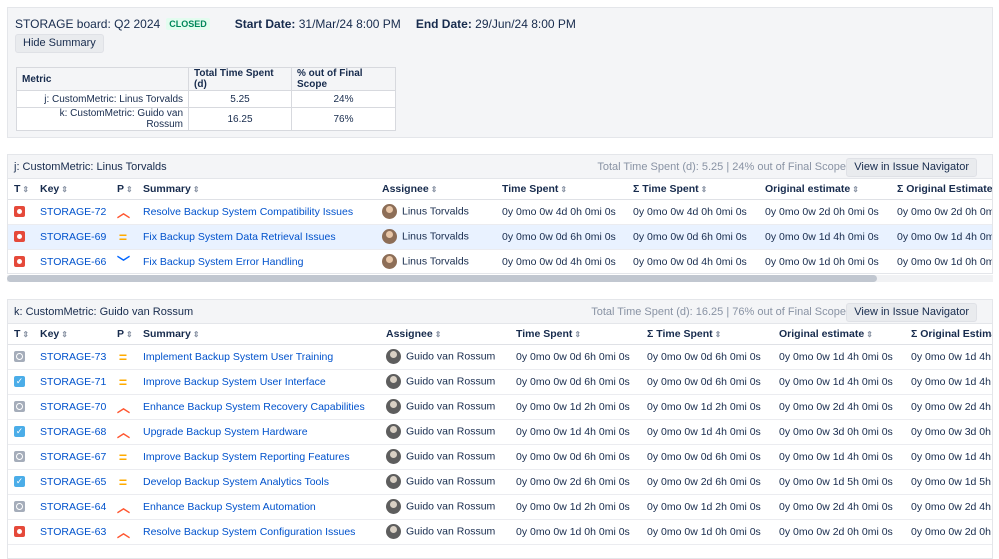  I want to click on issue-summary-link: Upgrade Backup System Hardware, so click(225, 432).